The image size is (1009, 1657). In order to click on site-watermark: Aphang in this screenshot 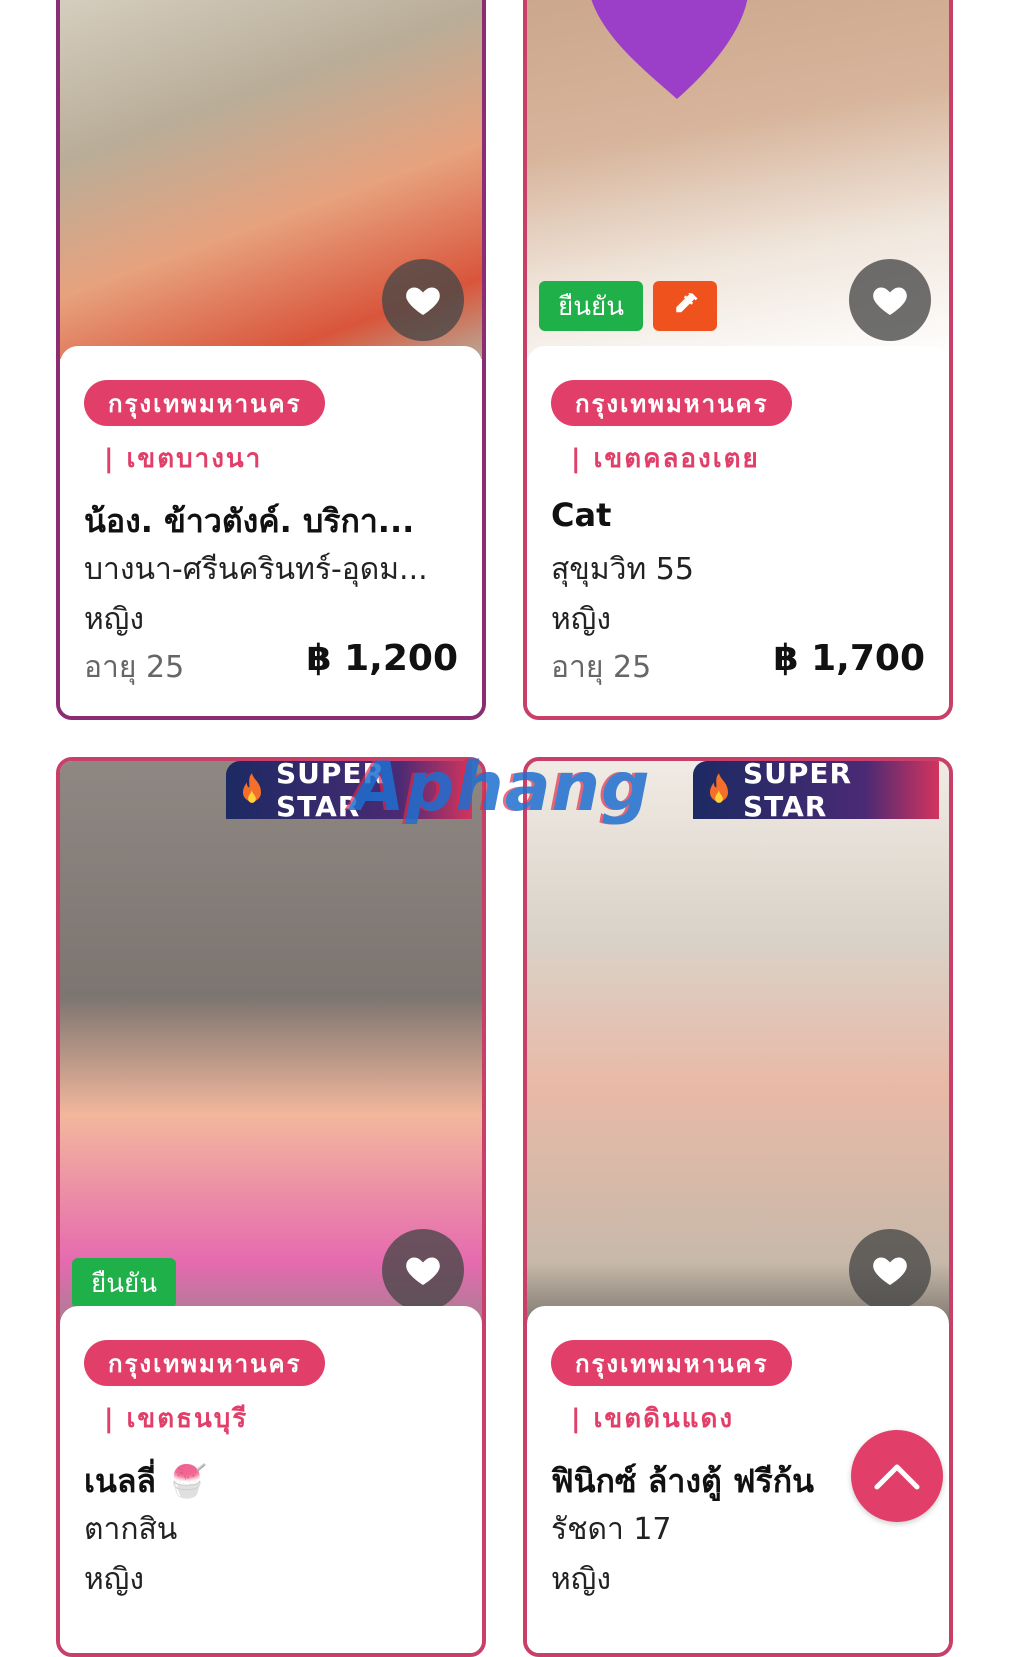, I will do `click(501, 787)`.